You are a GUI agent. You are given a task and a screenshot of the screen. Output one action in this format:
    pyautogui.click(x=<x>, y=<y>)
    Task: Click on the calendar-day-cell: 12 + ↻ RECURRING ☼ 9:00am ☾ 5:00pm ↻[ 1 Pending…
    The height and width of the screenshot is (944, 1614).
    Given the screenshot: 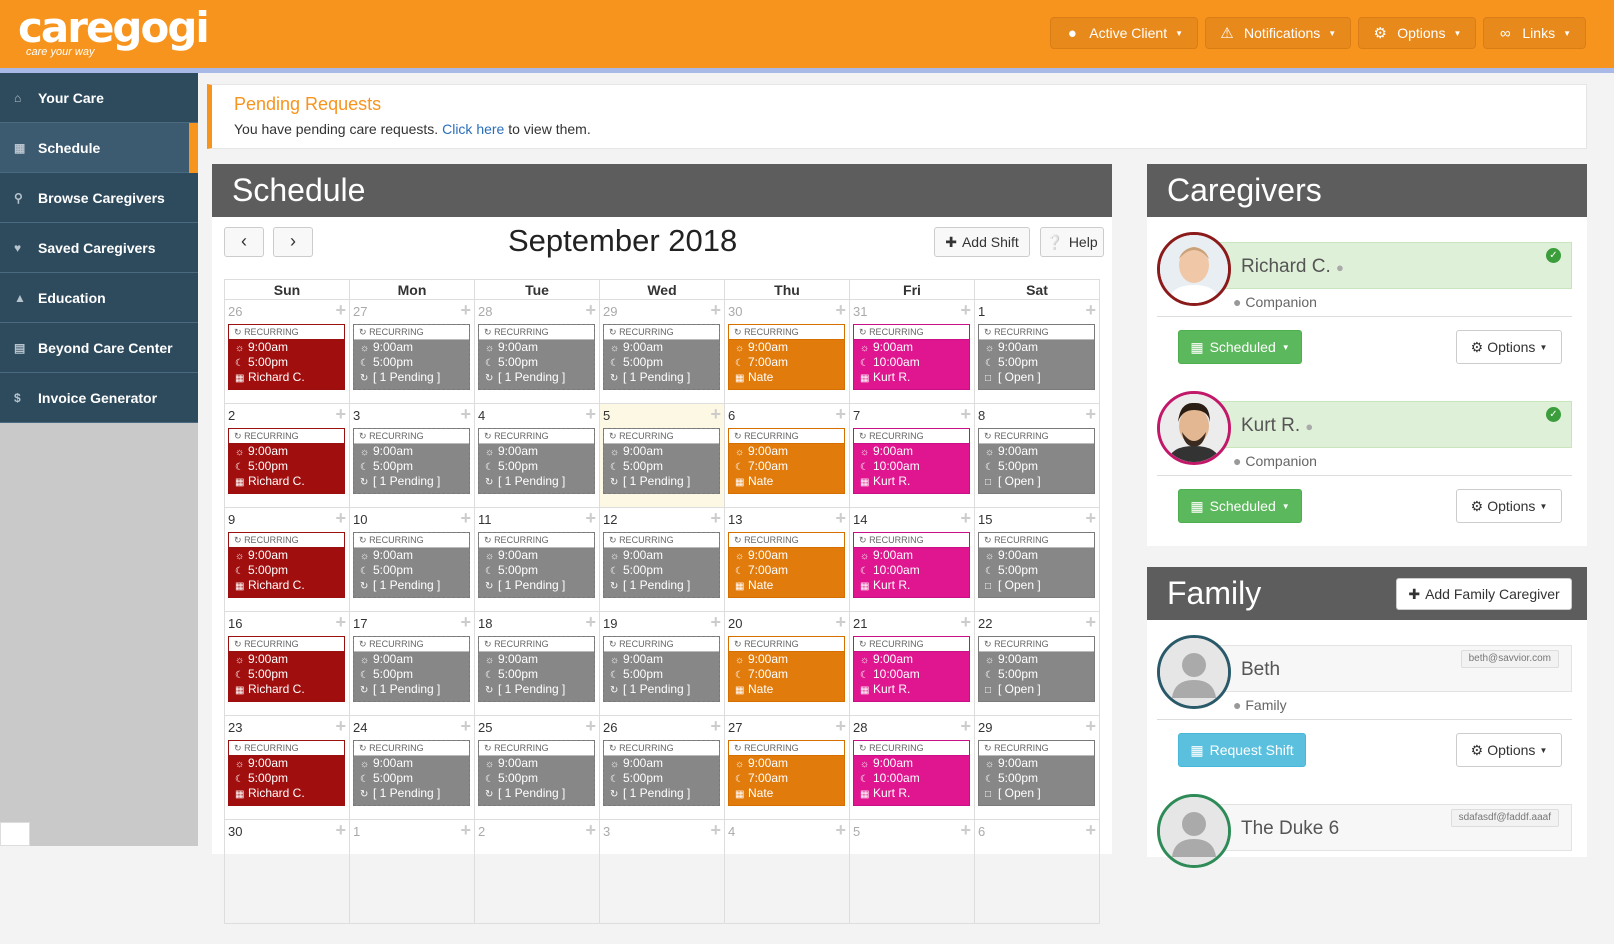 What is the action you would take?
    pyautogui.click(x=662, y=559)
    